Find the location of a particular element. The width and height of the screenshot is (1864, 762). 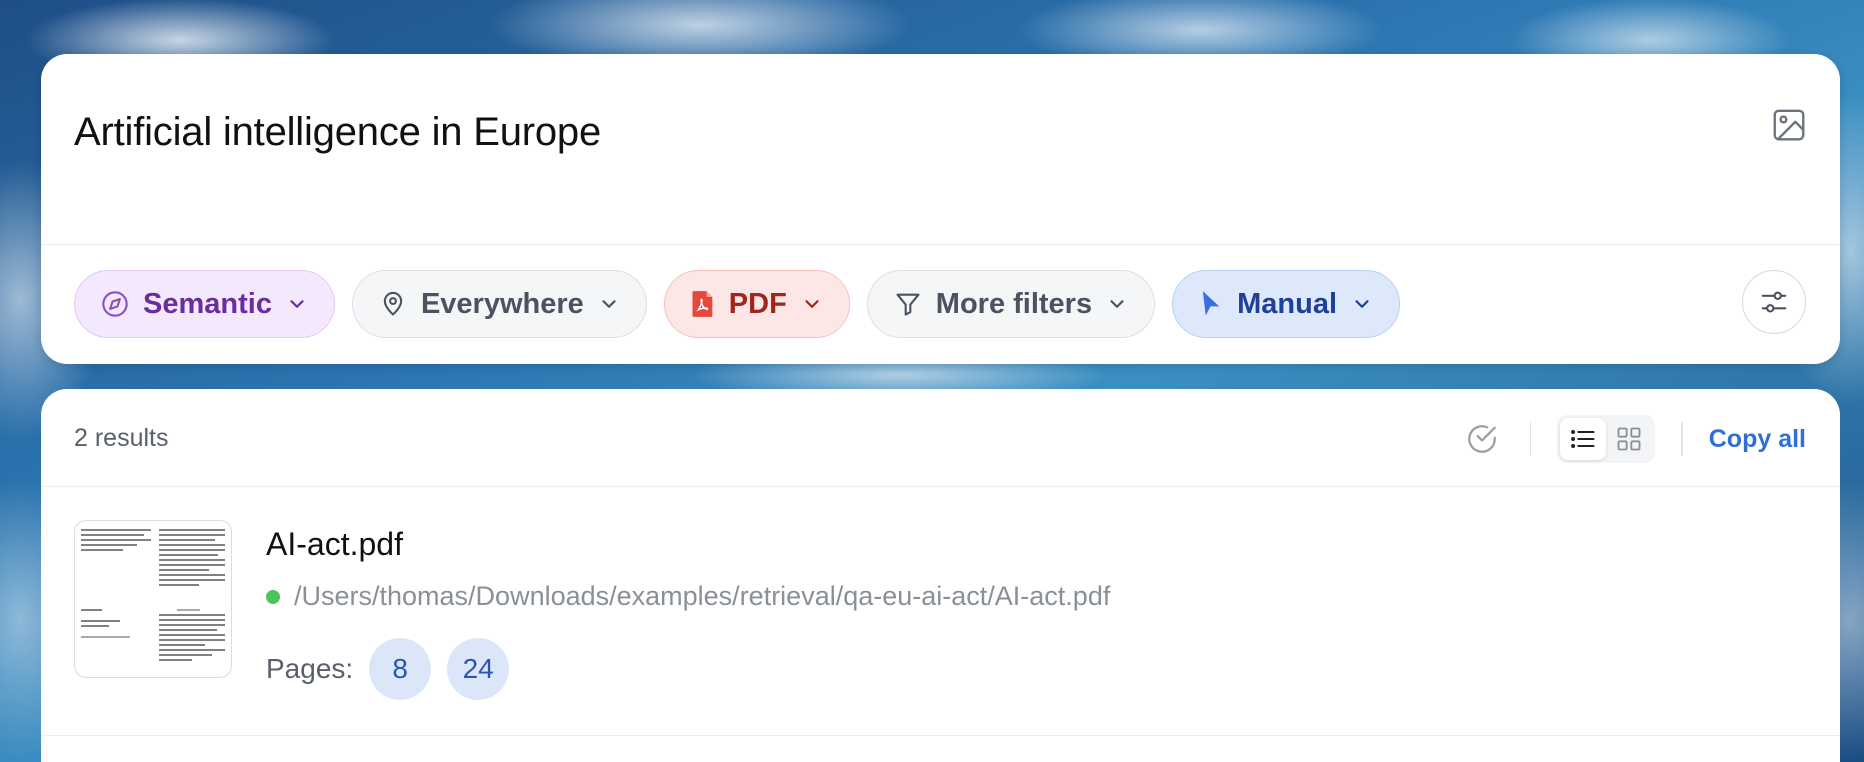

list-icon is located at coordinates (1583, 439).